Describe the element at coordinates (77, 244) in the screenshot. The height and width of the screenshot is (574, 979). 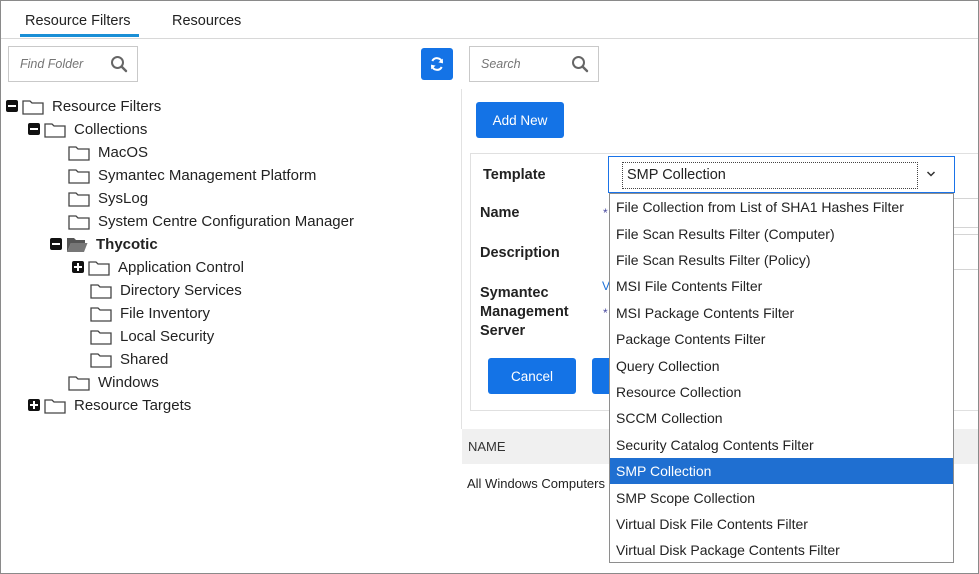
I see `folder-open-icon` at that location.